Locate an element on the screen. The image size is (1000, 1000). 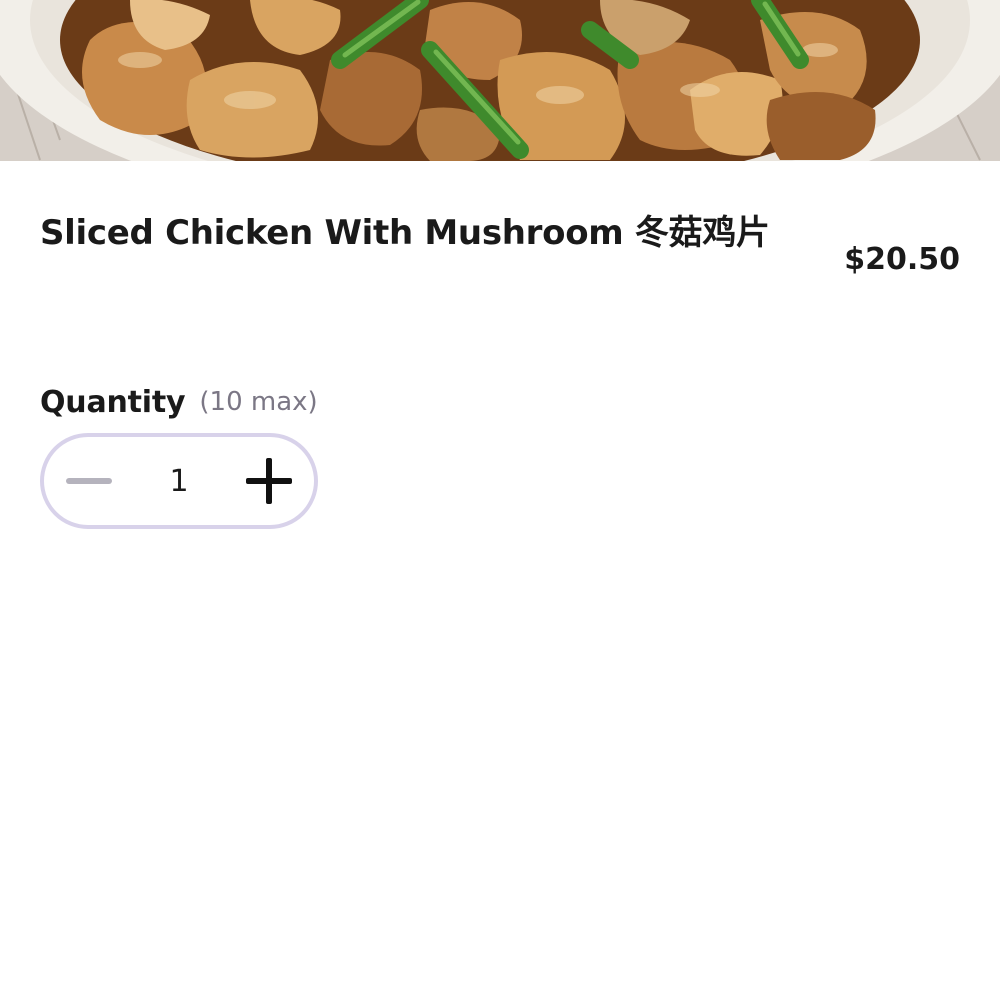
item-price: $20.50 is located at coordinates (902, 259).